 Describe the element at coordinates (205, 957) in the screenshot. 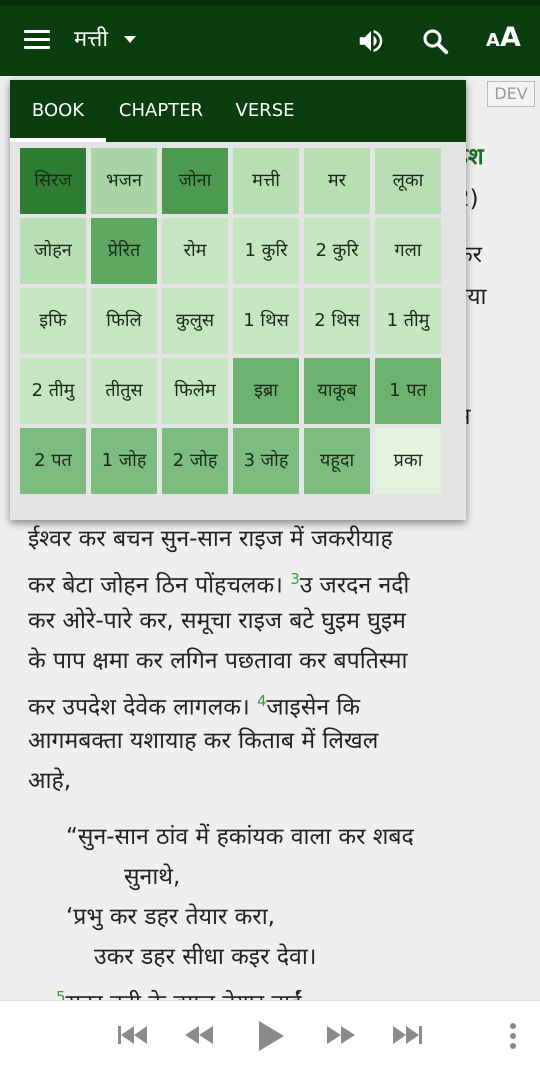

I see `poetry-line: उकर डहर सीधा कइर देवा।` at that location.